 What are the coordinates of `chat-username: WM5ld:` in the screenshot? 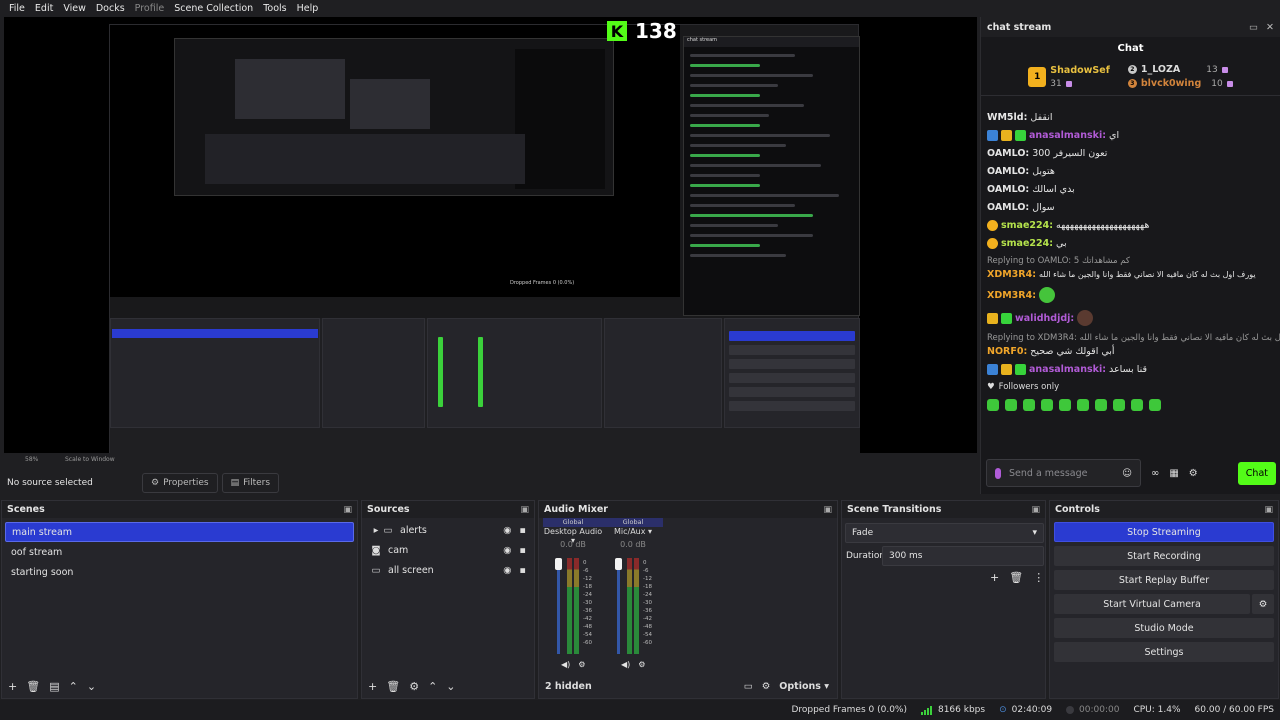 It's located at (1007, 117).